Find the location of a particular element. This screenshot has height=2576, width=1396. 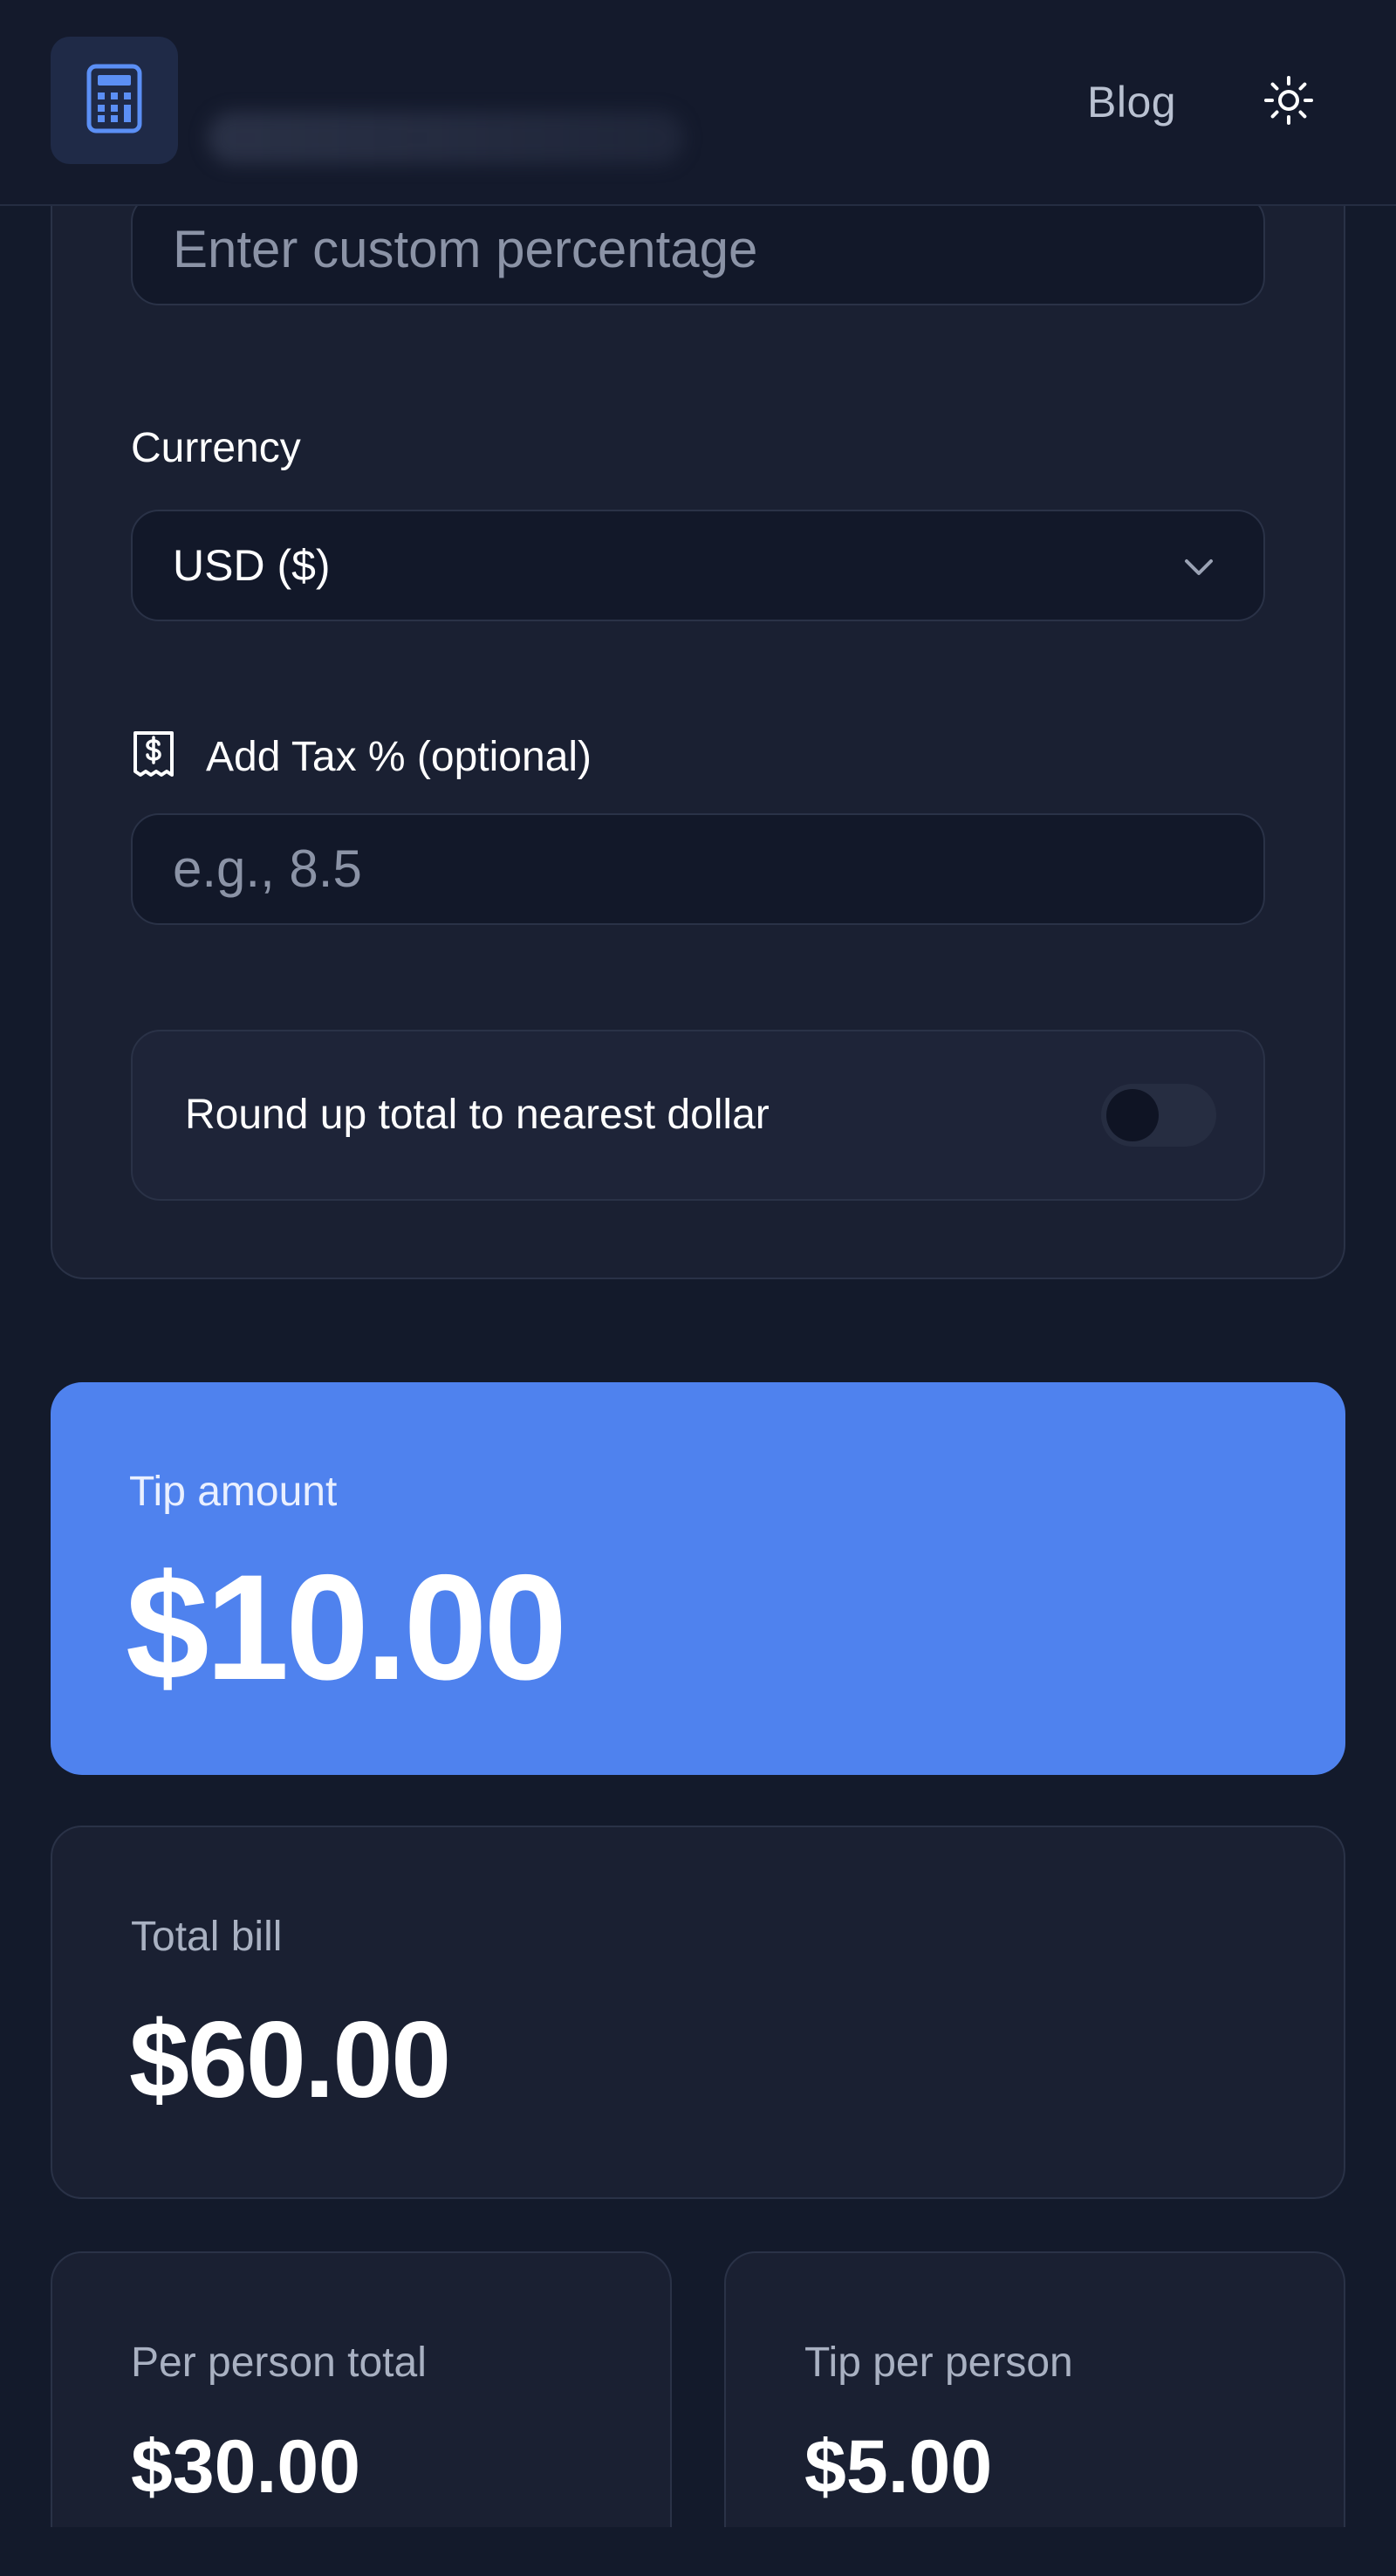

tip-amount-label: Tip amount is located at coordinates (234, 1492).